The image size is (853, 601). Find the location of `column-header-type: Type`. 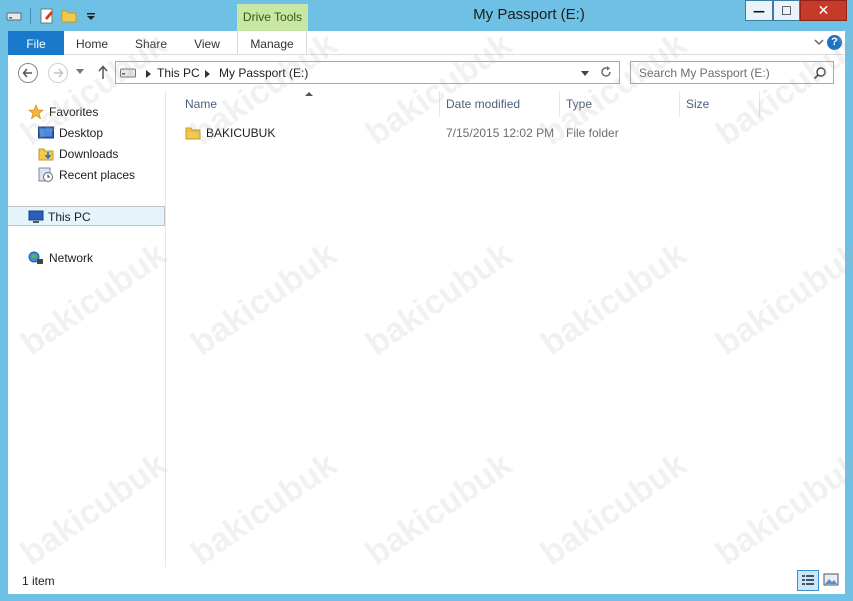

column-header-type: Type is located at coordinates (620, 104).